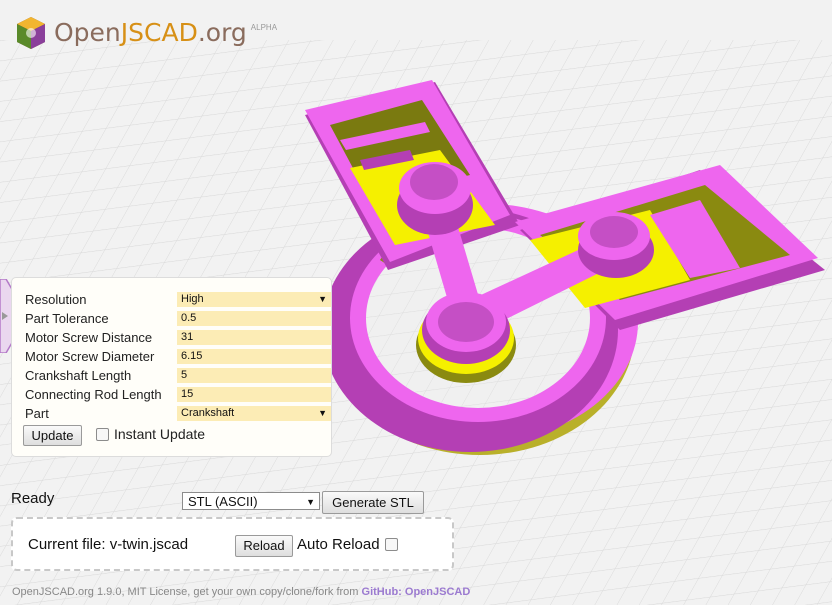 The width and height of the screenshot is (832, 605). I want to click on export-format-select: STL (ASCII) ▼, so click(251, 501).